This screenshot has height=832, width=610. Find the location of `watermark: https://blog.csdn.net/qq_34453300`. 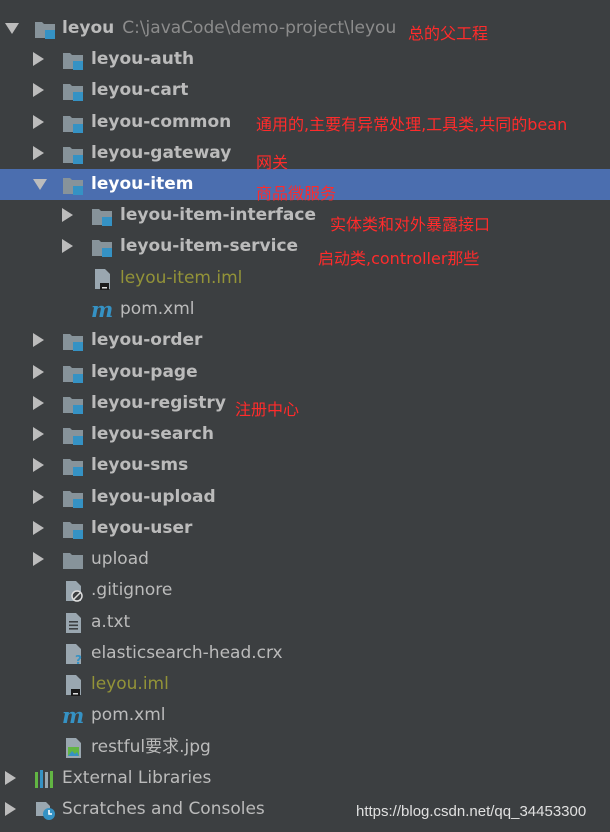

watermark: https://blog.csdn.net/qq_34453300 is located at coordinates (471, 811).